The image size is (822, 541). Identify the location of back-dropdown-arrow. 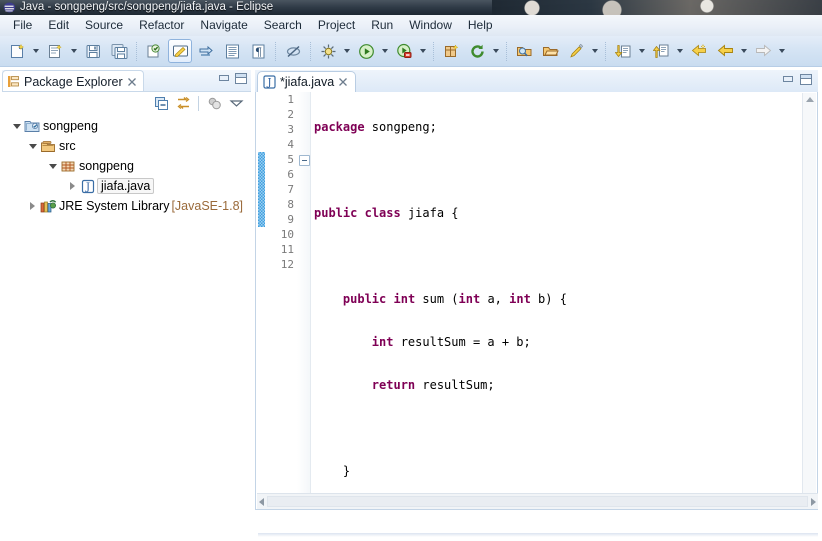
(743, 51).